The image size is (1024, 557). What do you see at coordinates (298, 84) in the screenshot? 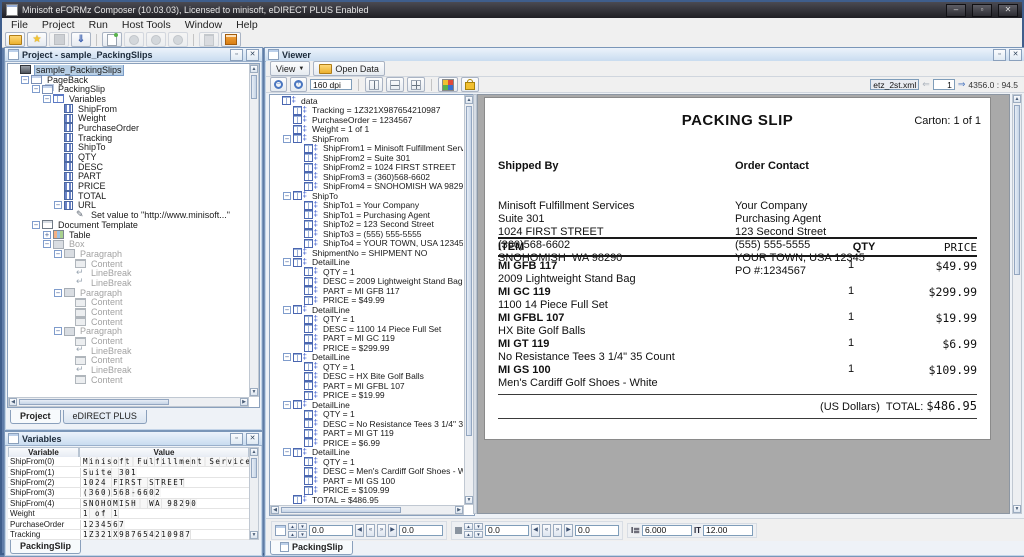
I see `zoom-in-button: +` at bounding box center [298, 84].